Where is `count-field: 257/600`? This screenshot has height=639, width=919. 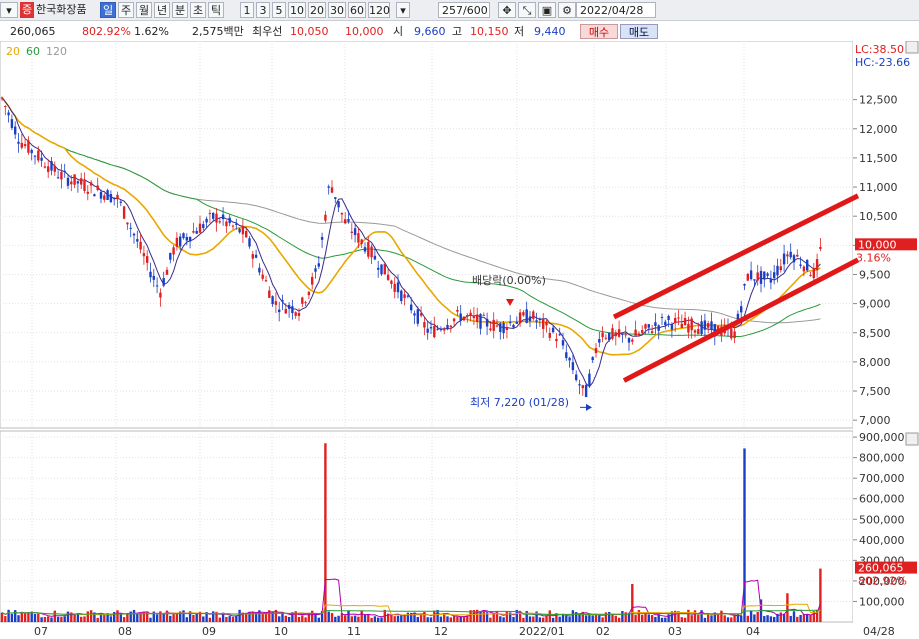
count-field: 257/600 is located at coordinates (464, 10).